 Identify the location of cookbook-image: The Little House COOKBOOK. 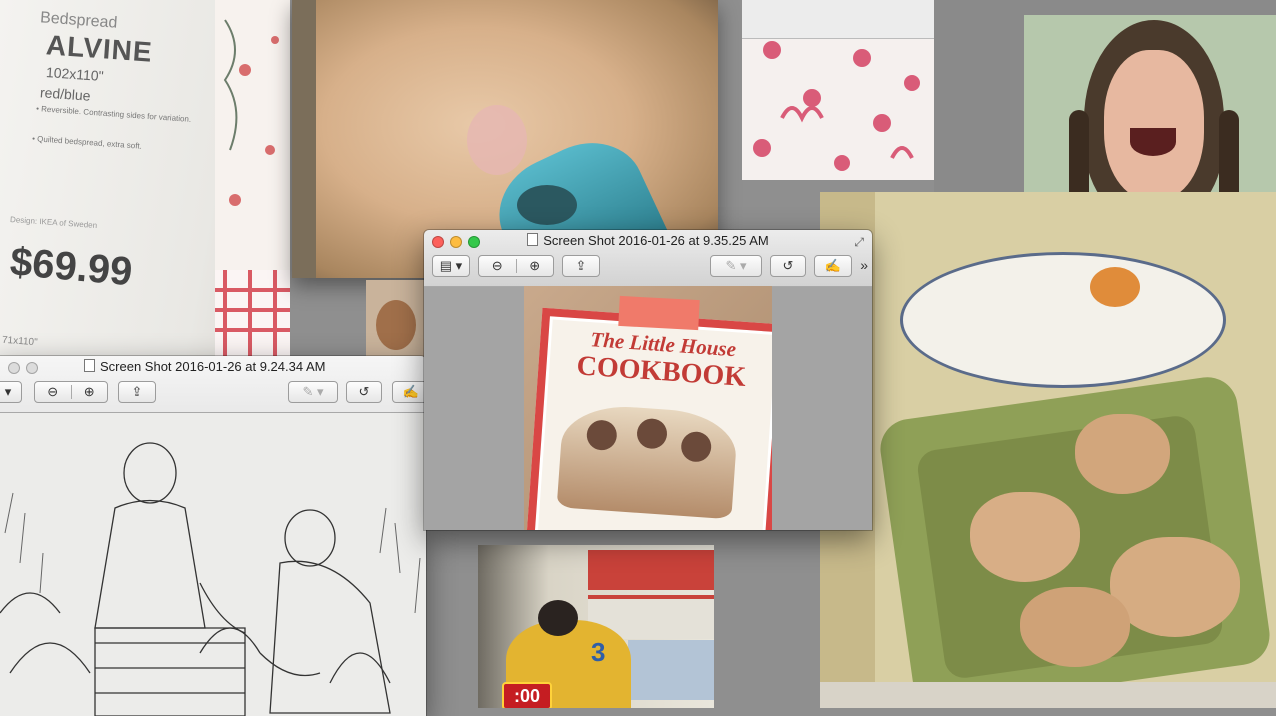
(648, 408).